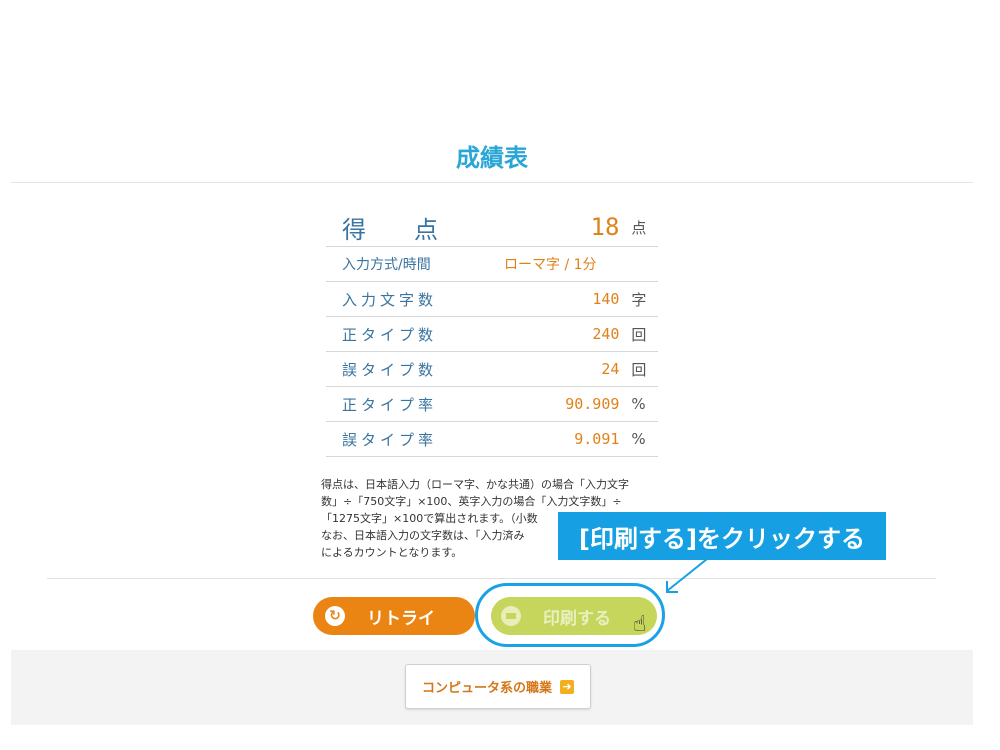 This screenshot has width=1000, height=750. I want to click on table-row: 正タイプ数 240 回, so click(492, 334).